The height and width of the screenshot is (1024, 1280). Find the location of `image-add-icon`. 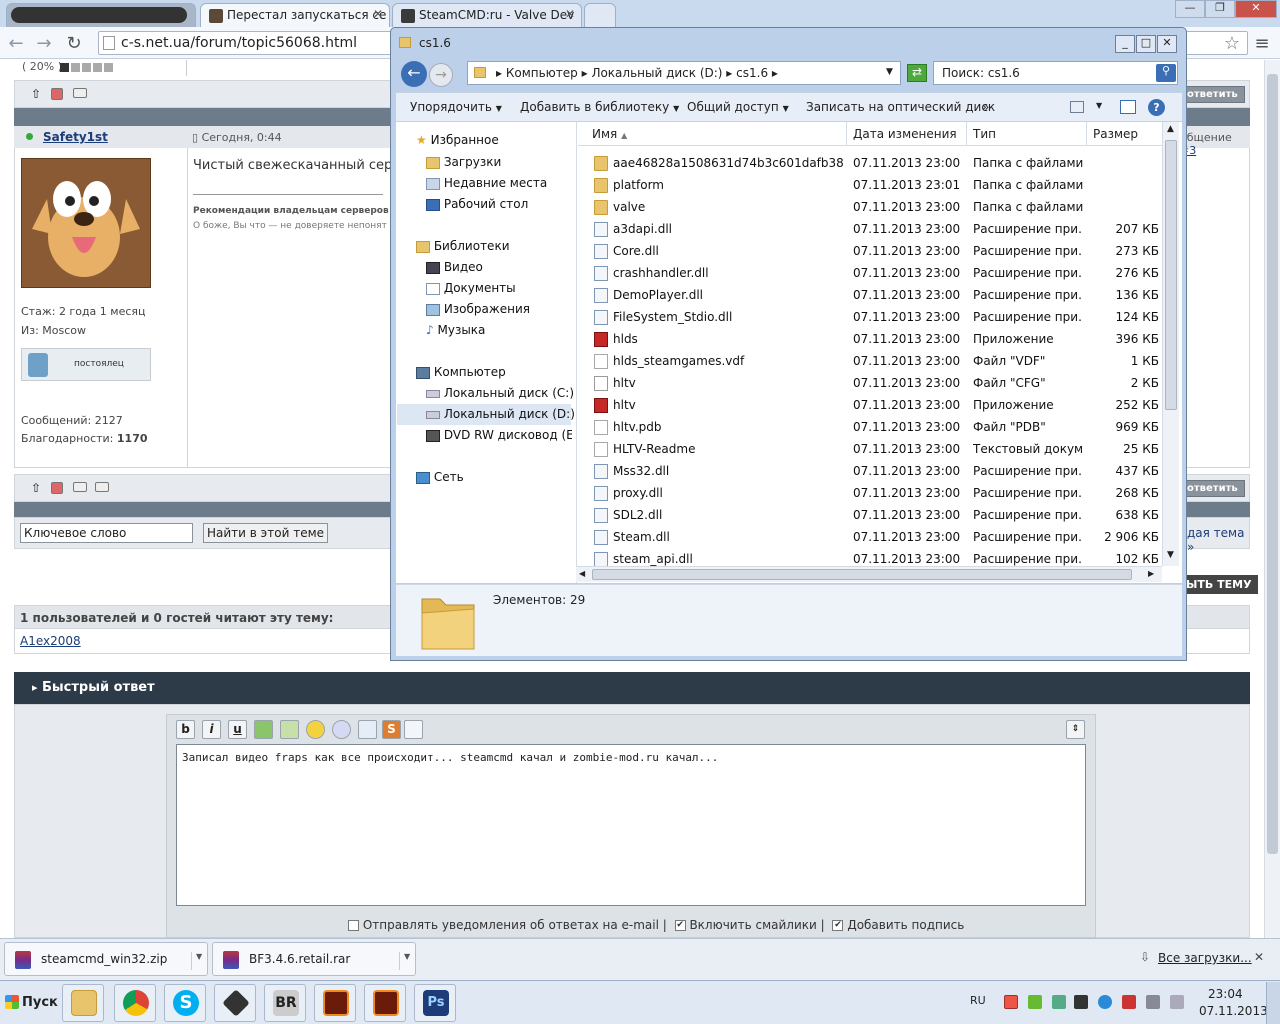

image-add-icon is located at coordinates (263, 729).